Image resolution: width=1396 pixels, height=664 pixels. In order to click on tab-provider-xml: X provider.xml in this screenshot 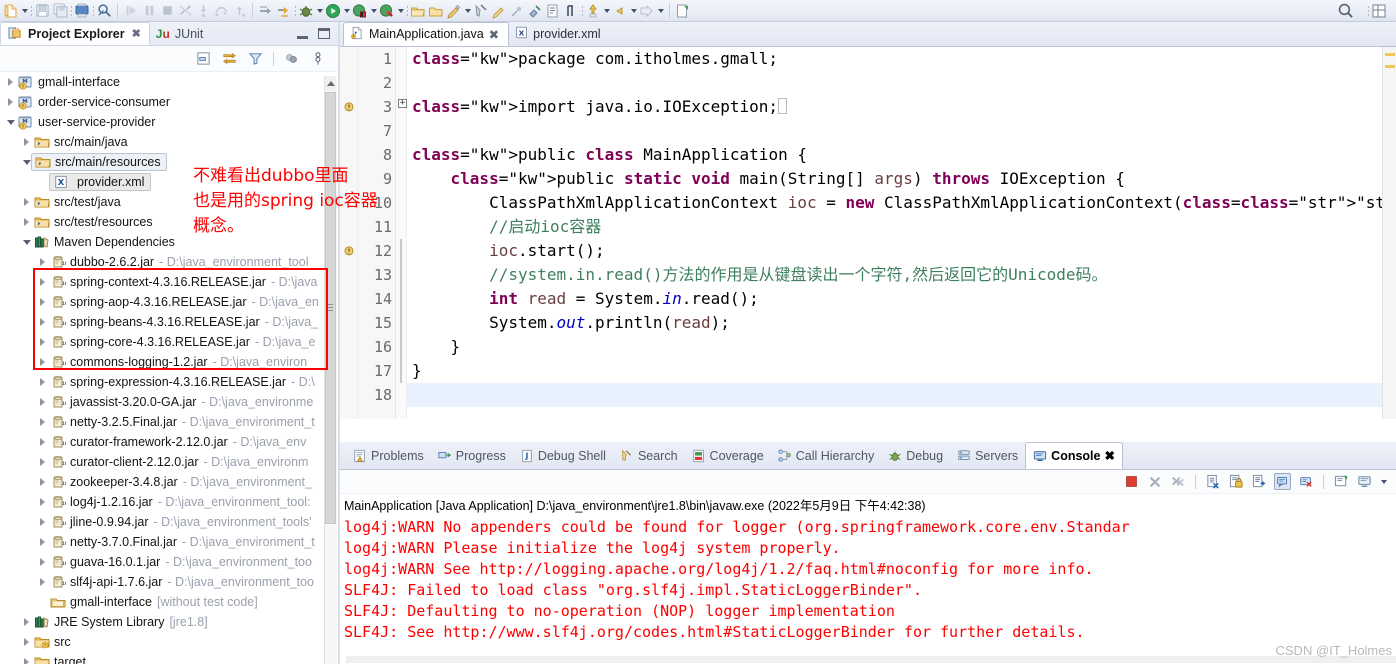, I will do `click(559, 34)`.